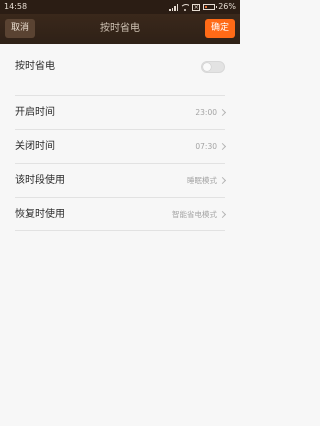 The width and height of the screenshot is (320, 426). Describe the element at coordinates (206, 112) in the screenshot. I see `row-value: 23:00` at that location.